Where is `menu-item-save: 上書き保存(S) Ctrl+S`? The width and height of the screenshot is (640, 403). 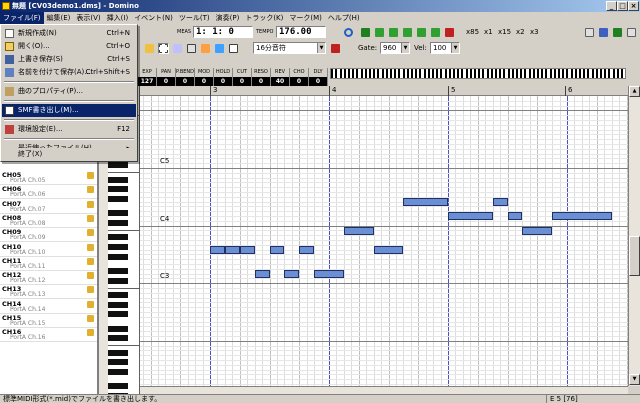
menu-item-save: 上書き保存(S) Ctrl+S is located at coordinates (69, 59).